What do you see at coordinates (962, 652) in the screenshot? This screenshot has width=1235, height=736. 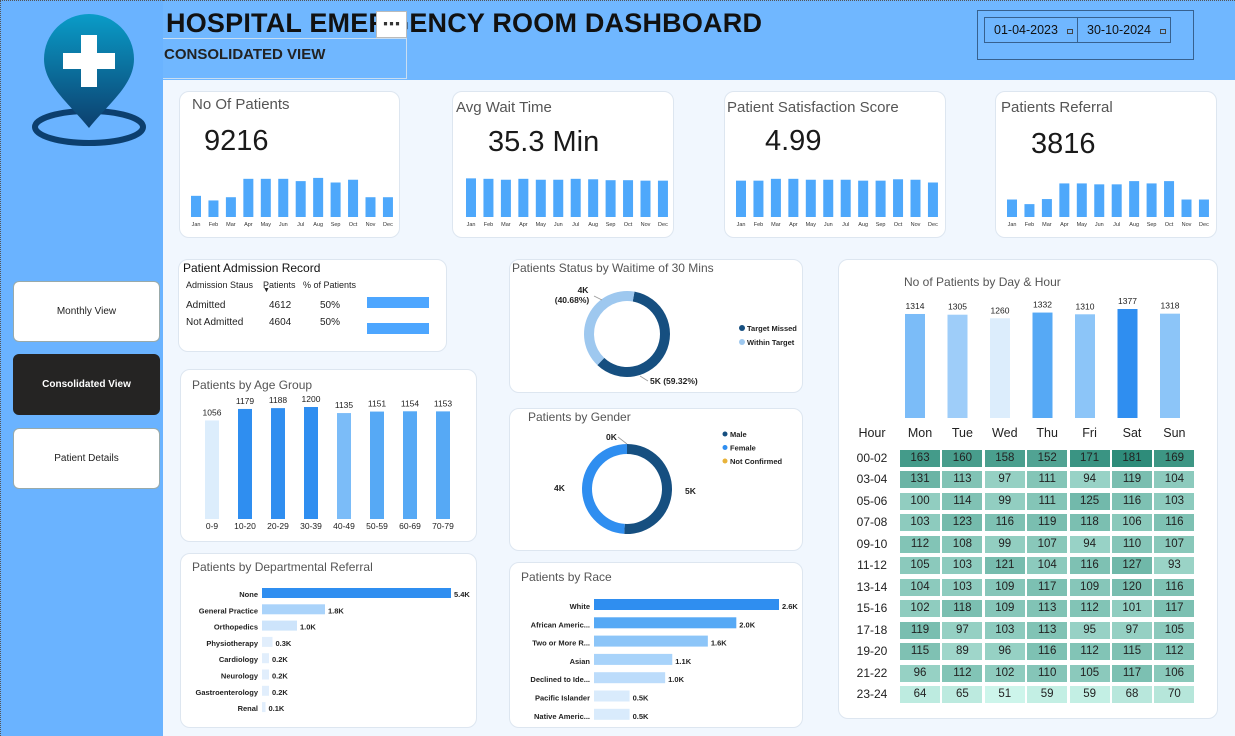 I see `heatmap-cell: 89` at bounding box center [962, 652].